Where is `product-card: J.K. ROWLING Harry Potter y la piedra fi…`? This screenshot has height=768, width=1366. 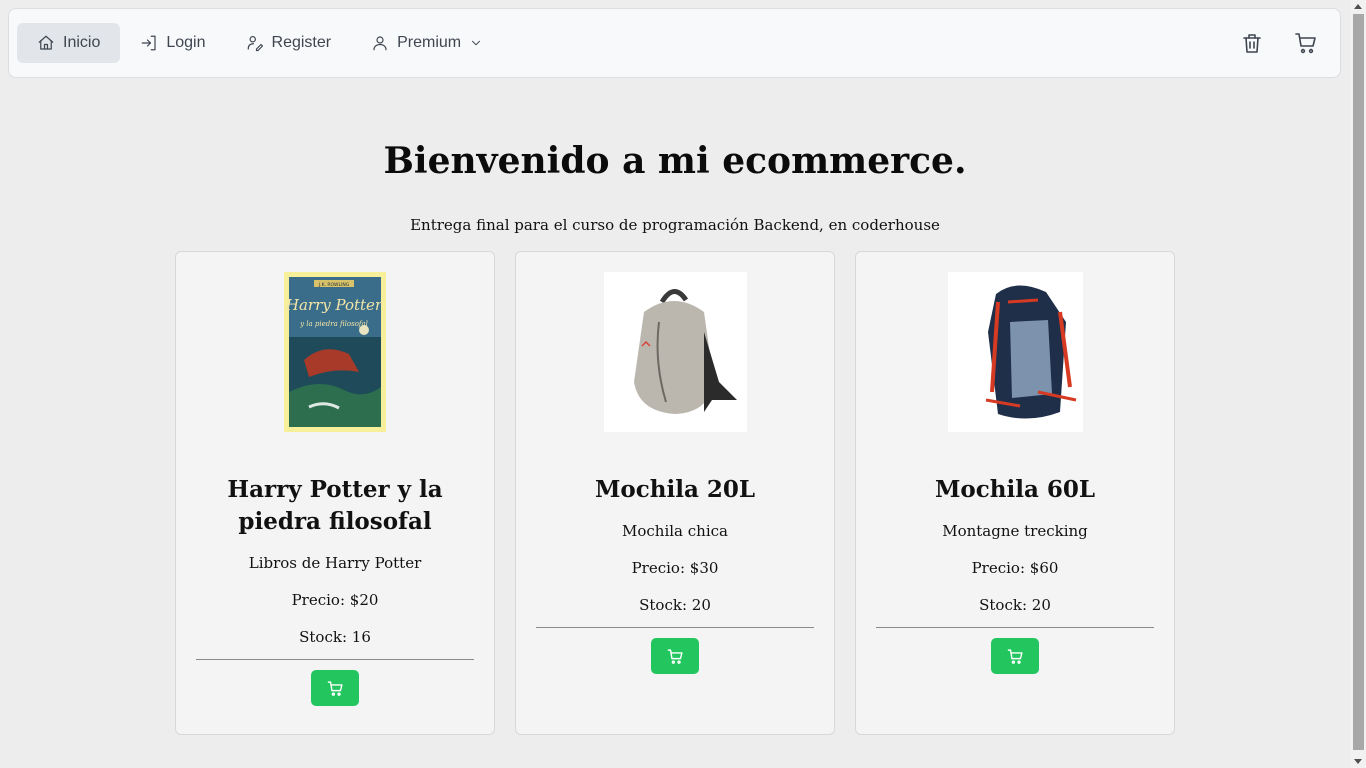 product-card: J.K. ROWLING Harry Potter y la piedra fi… is located at coordinates (335, 493).